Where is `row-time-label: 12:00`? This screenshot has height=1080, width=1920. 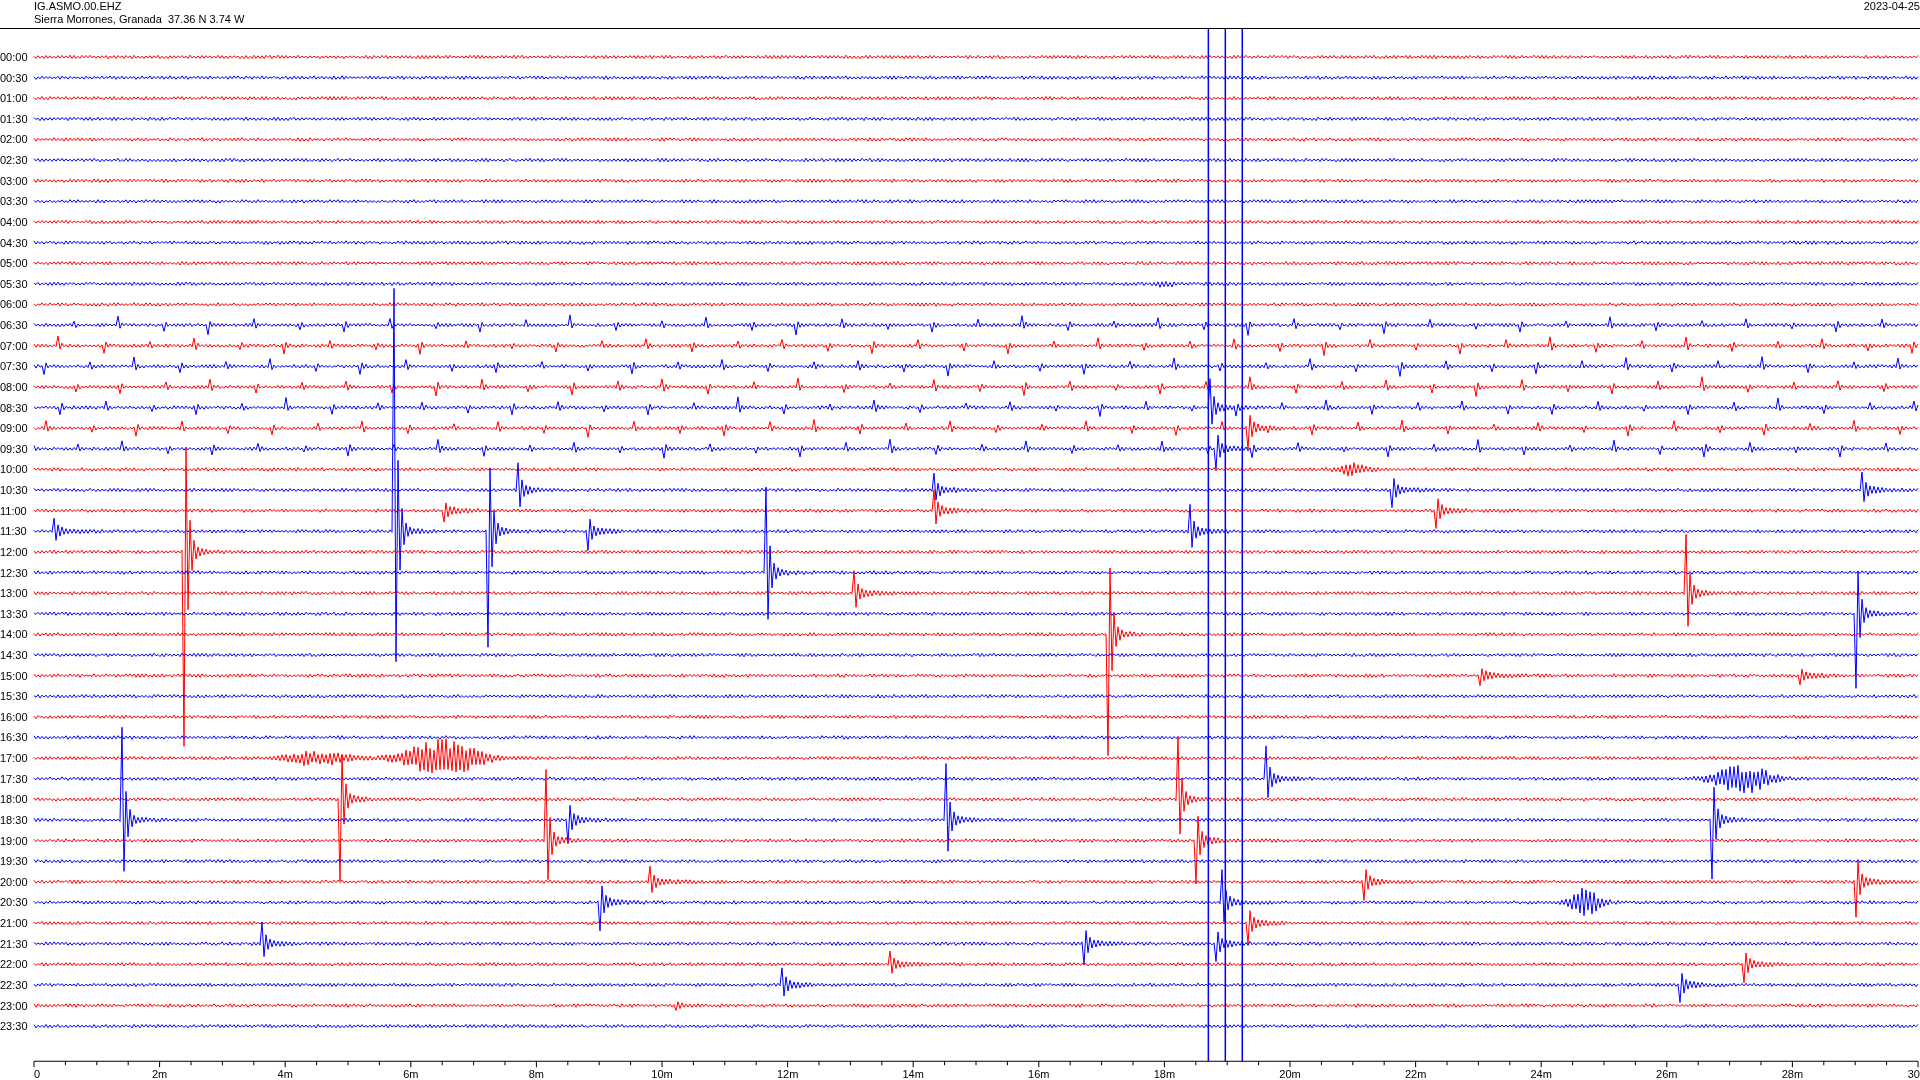 row-time-label: 12:00 is located at coordinates (14, 551).